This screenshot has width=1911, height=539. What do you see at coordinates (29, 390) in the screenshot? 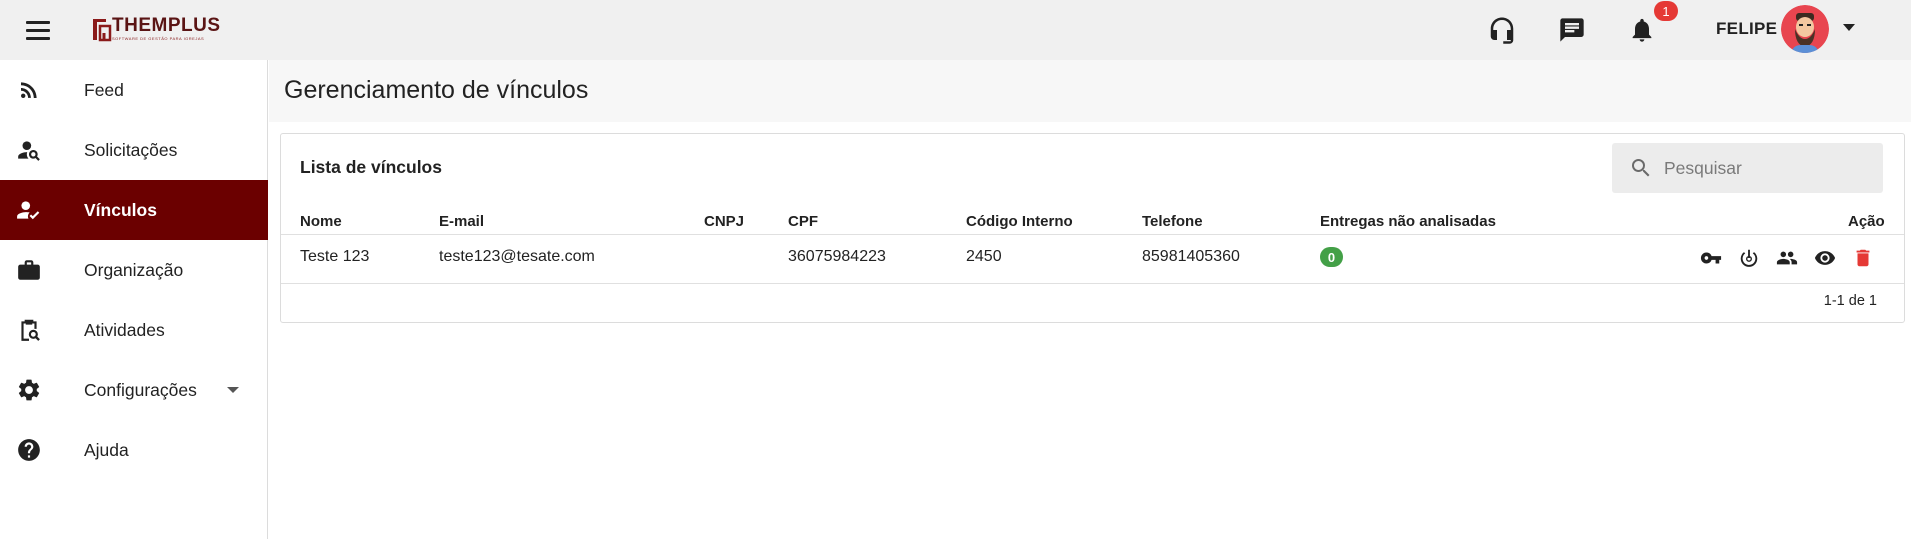
I see `gear-icon` at bounding box center [29, 390].